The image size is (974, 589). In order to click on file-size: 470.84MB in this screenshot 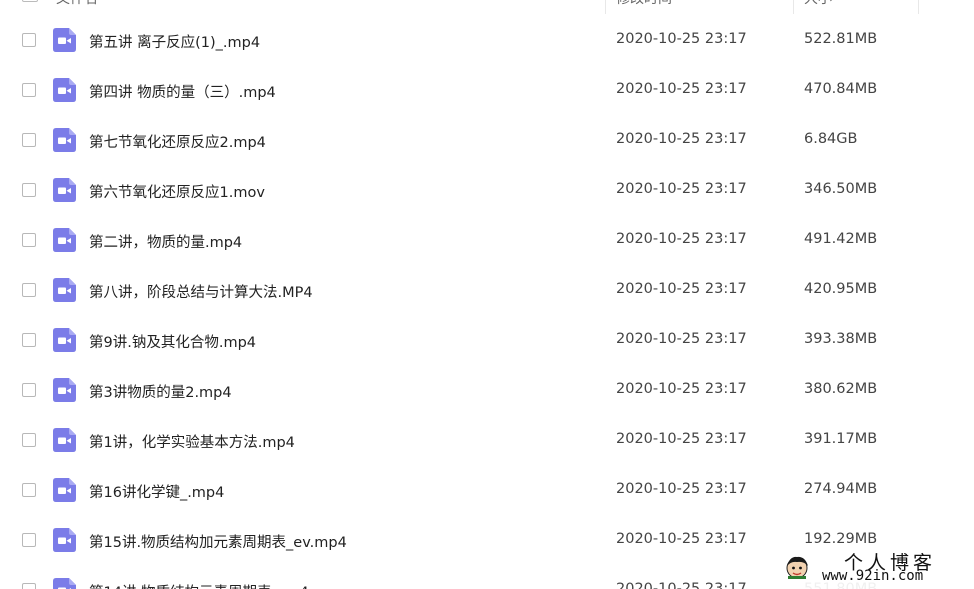, I will do `click(841, 89)`.